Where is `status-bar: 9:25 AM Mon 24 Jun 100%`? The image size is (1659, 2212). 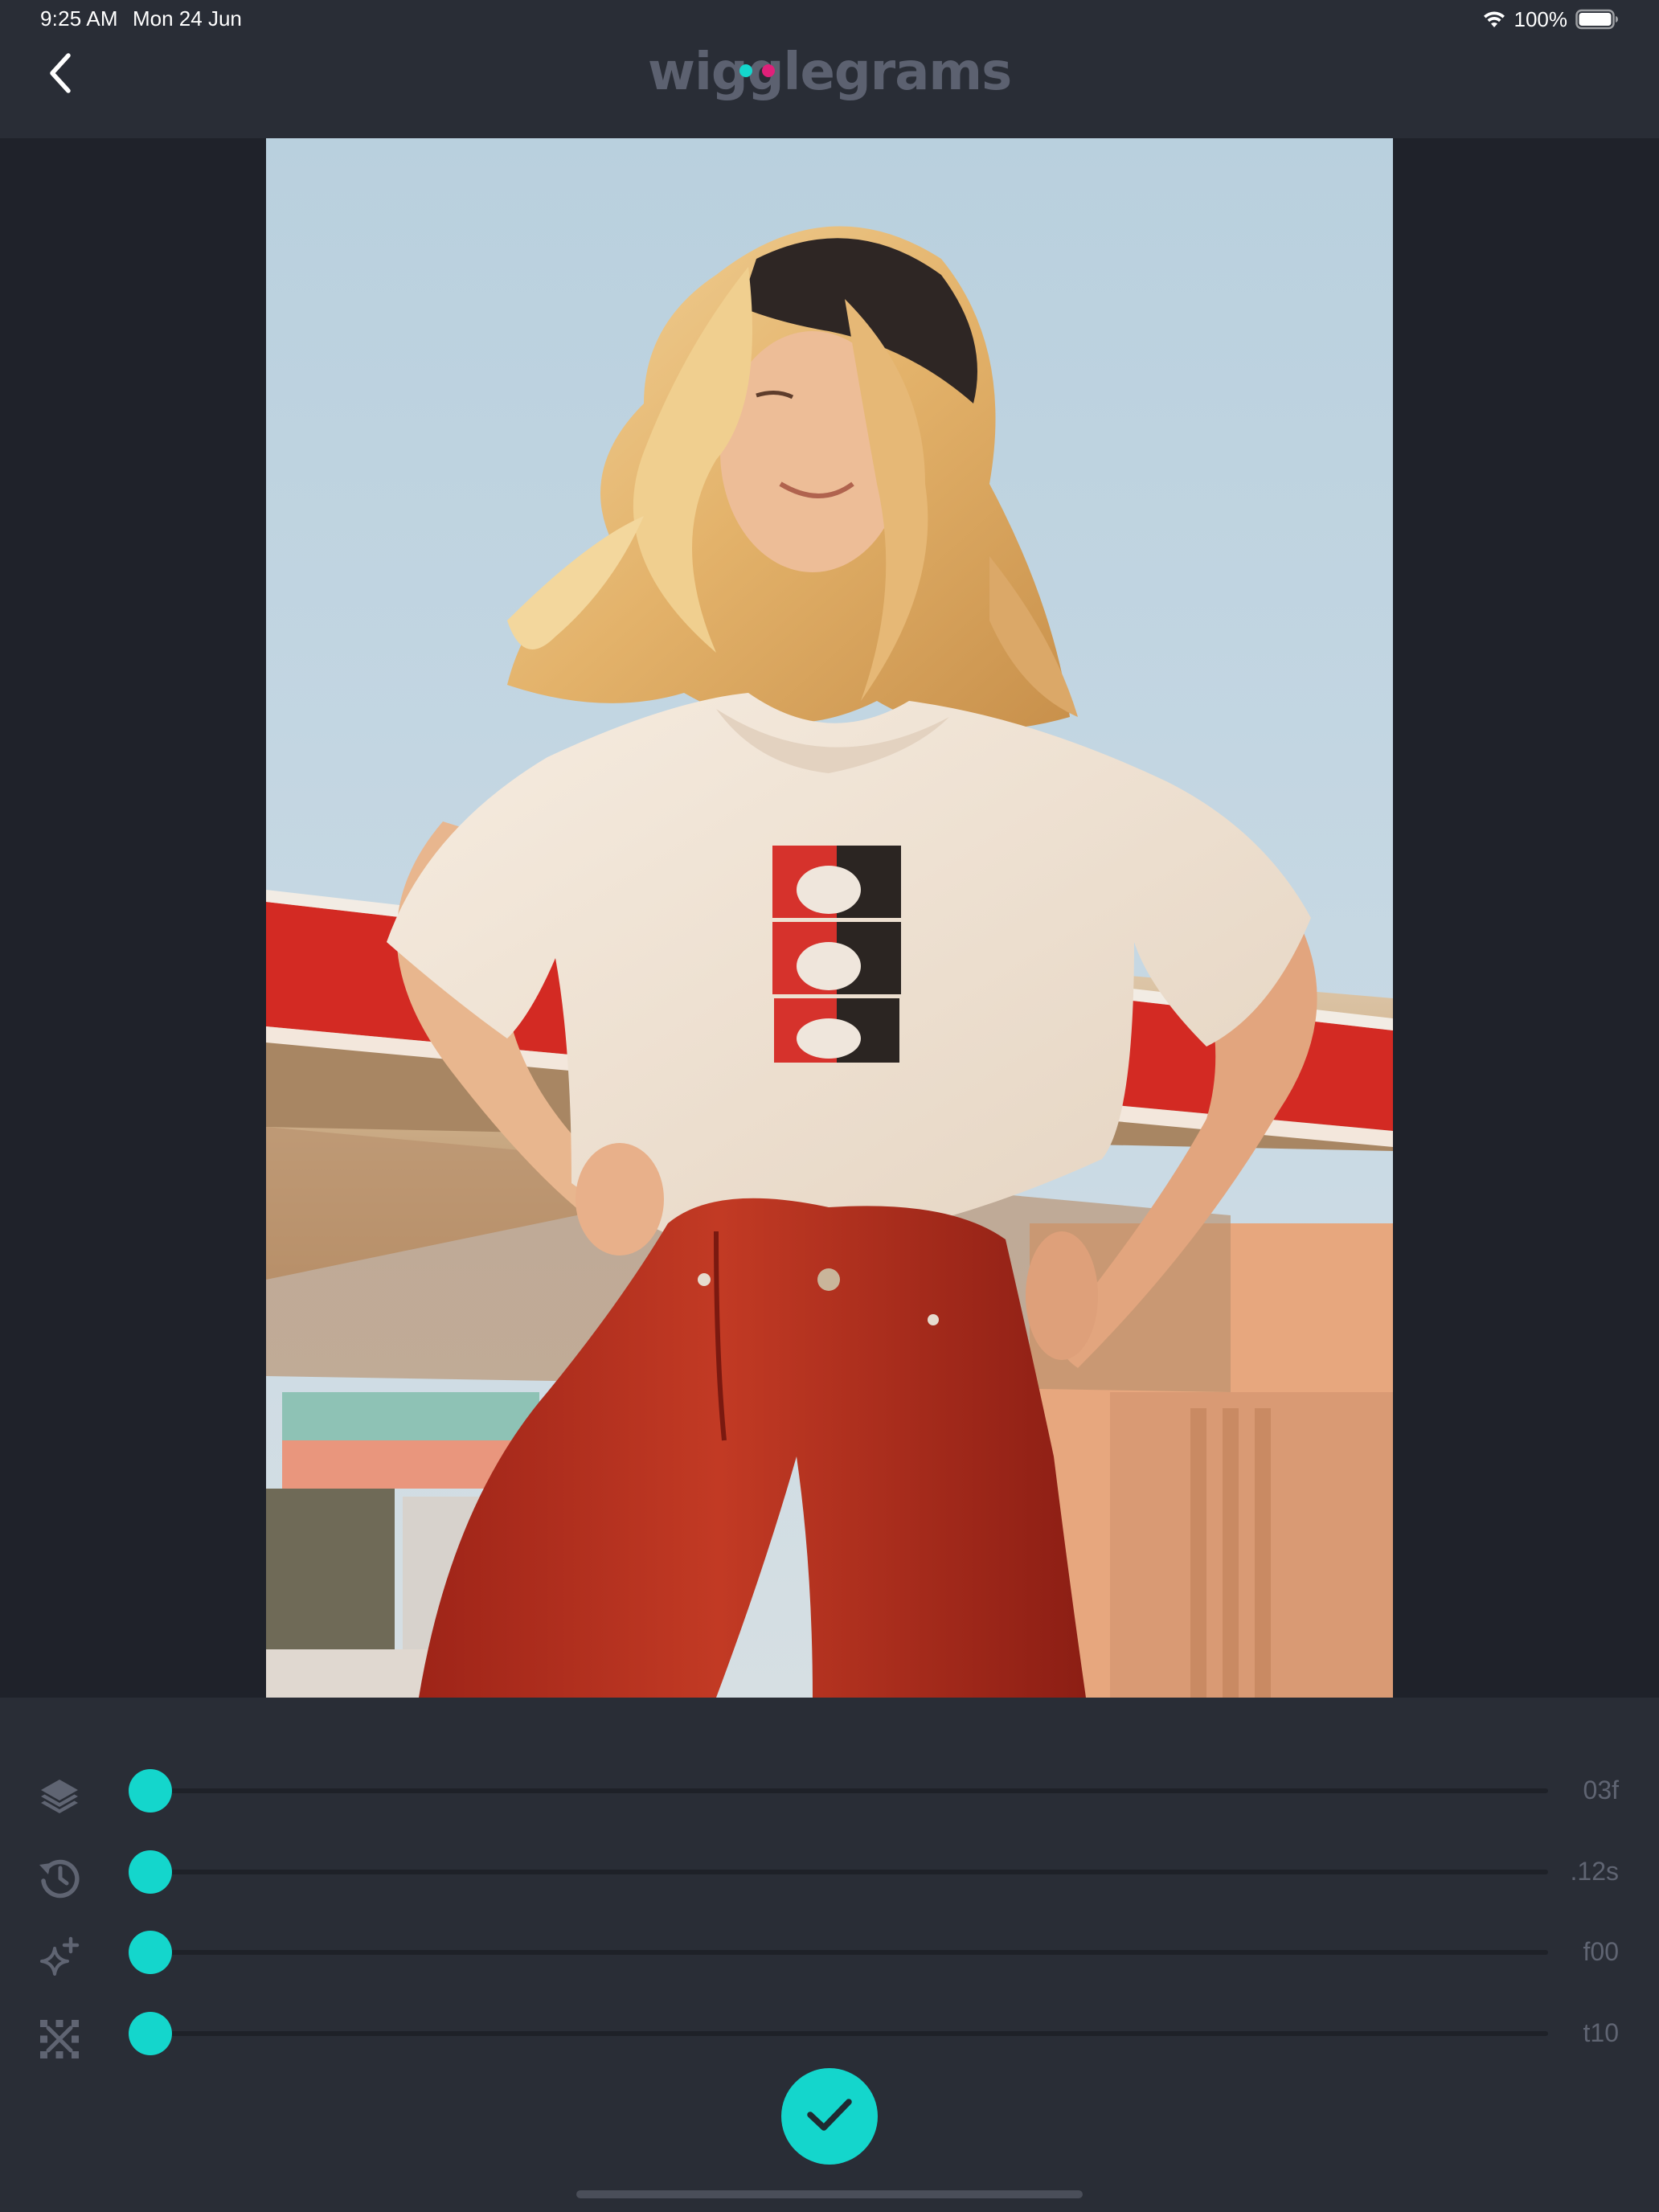
status-bar: 9:25 AM Mon 24 Jun 100% is located at coordinates (829, 19).